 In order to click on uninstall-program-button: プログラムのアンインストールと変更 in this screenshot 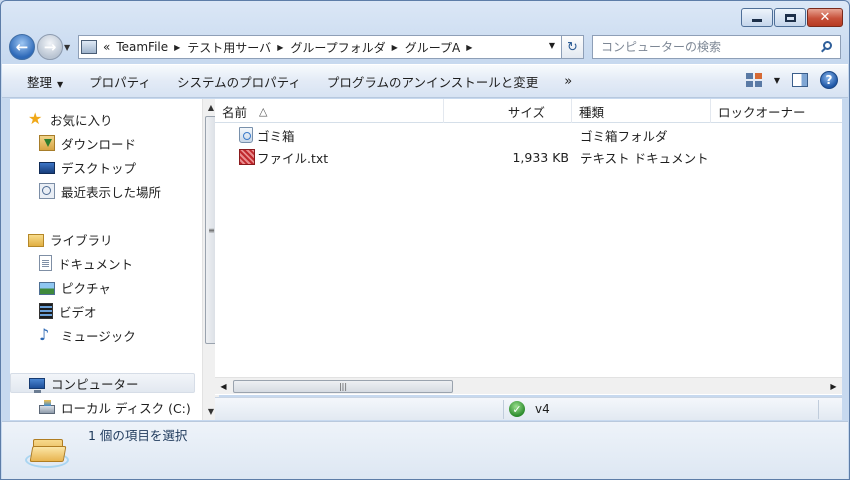, I will do `click(432, 81)`.